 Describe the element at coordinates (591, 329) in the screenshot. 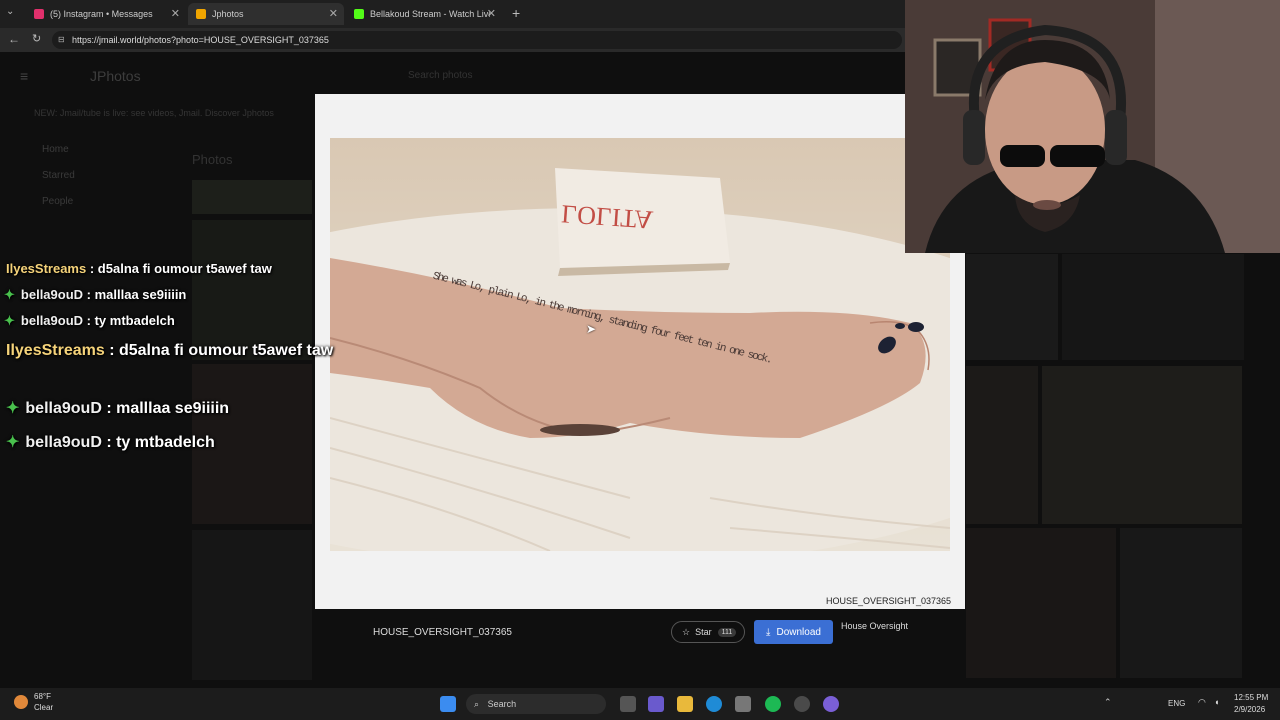

I see `mouse-cursor-icon: ➤` at that location.